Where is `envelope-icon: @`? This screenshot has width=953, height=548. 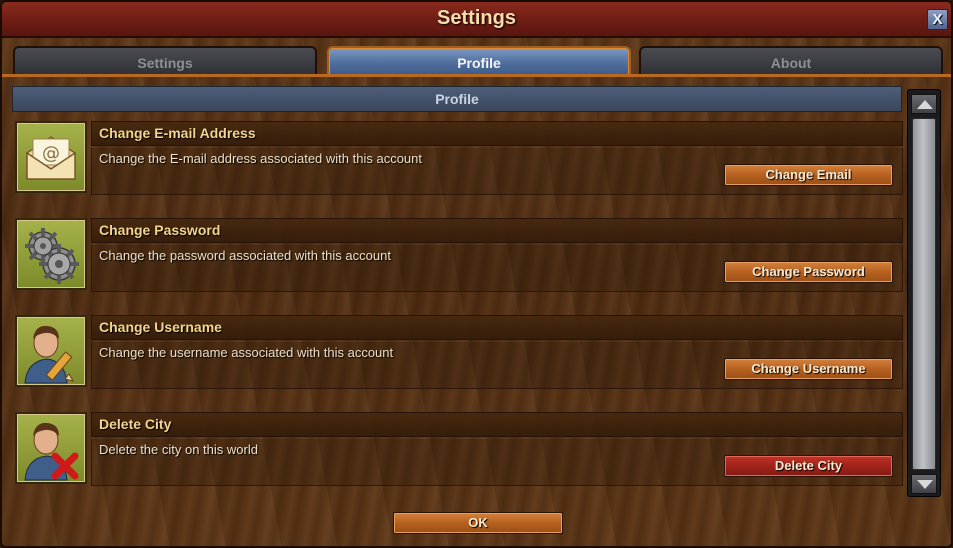
envelope-icon: @ is located at coordinates (51, 157).